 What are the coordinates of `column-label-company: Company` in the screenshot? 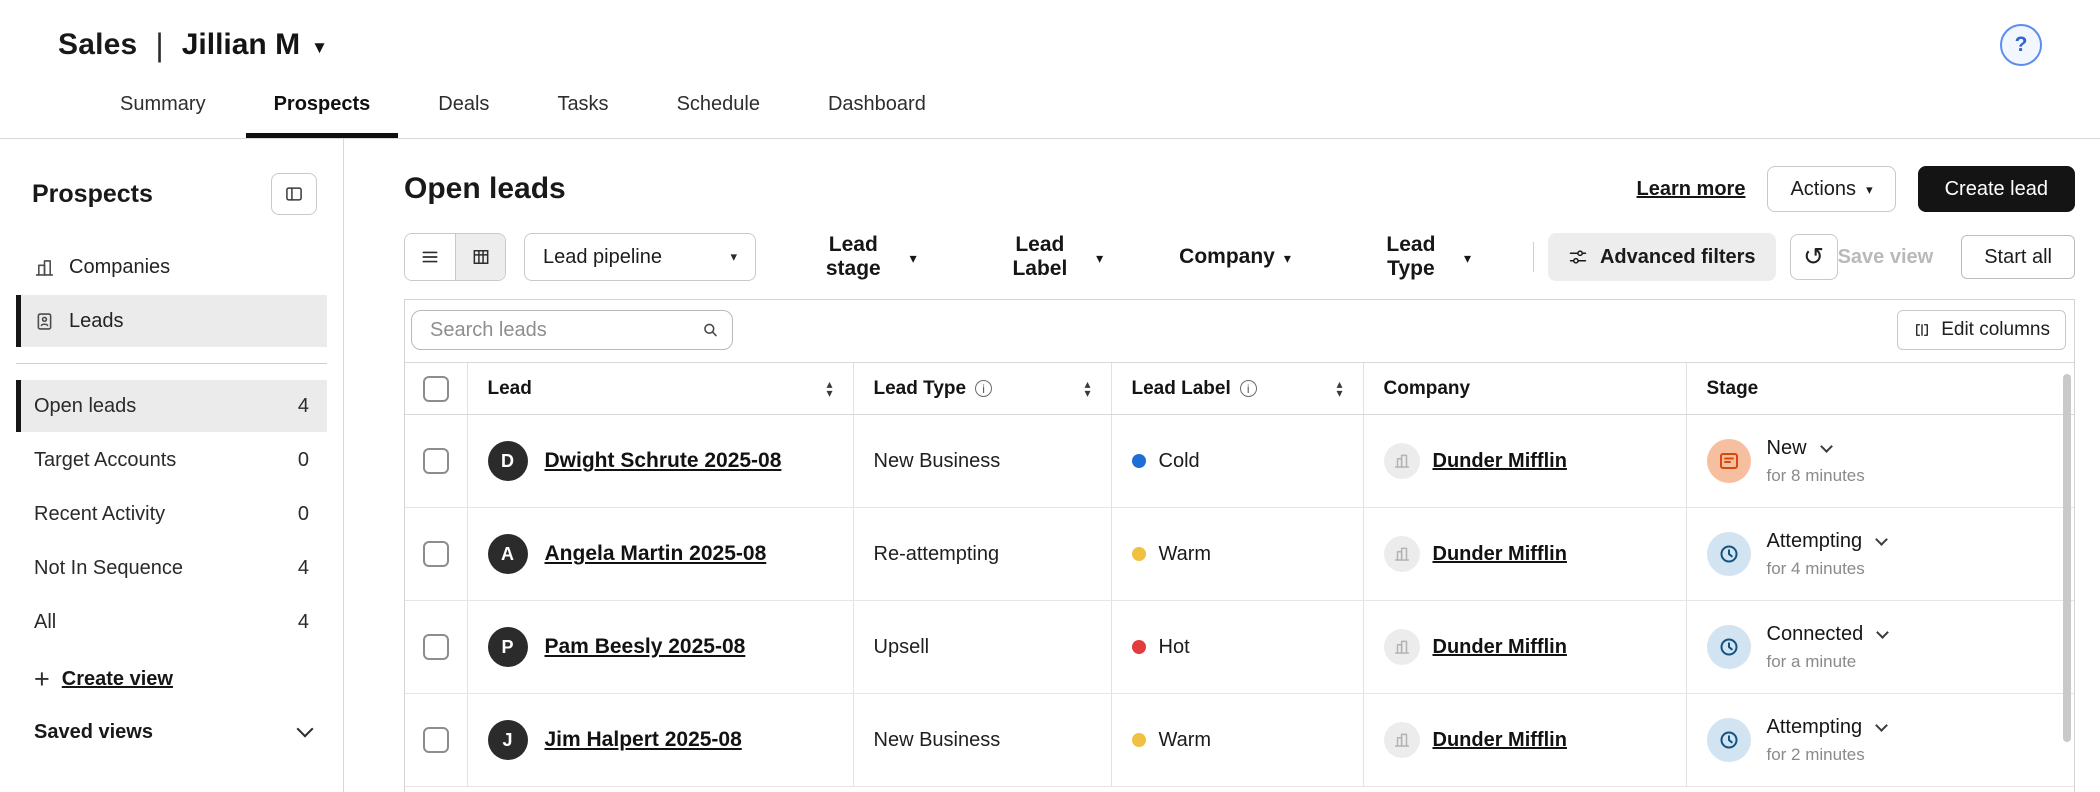 It's located at (1427, 388).